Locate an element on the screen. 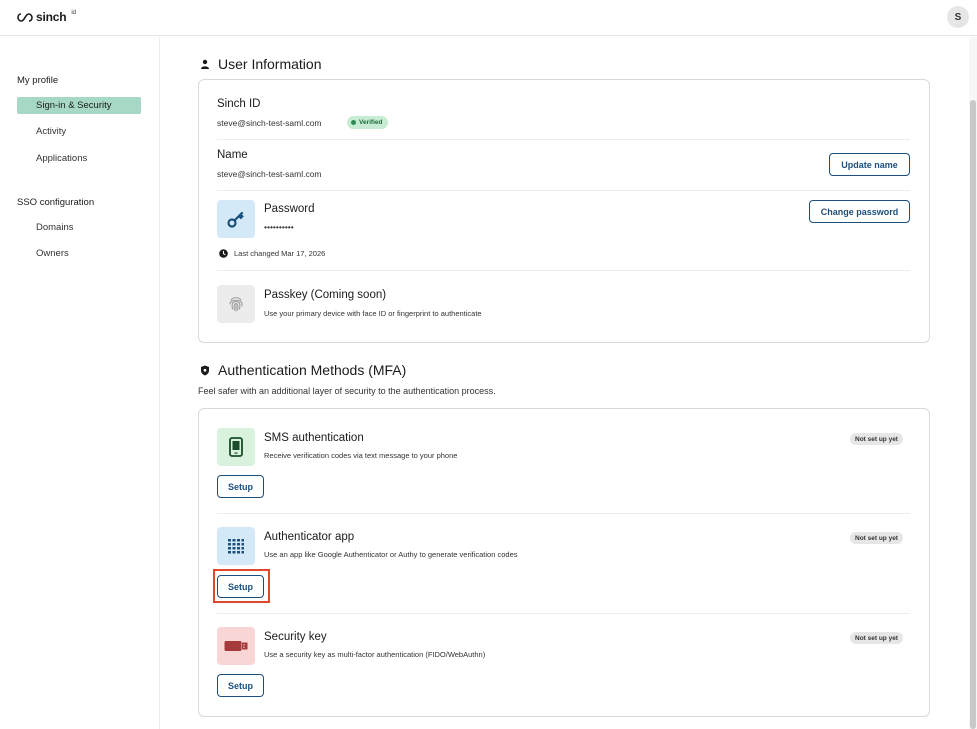 The image size is (977, 729). name-label: Name is located at coordinates (232, 155).